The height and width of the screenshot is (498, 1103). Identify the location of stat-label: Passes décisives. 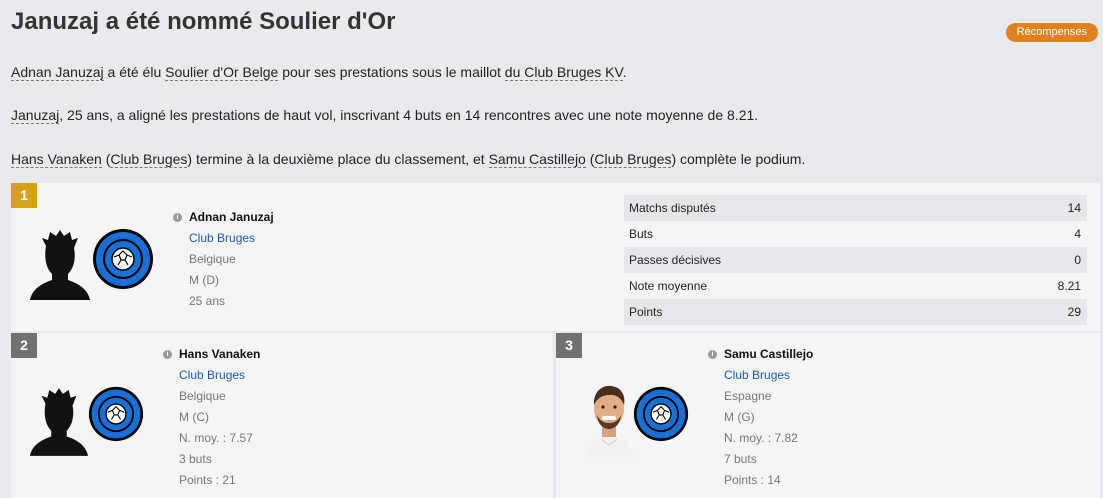
(675, 260).